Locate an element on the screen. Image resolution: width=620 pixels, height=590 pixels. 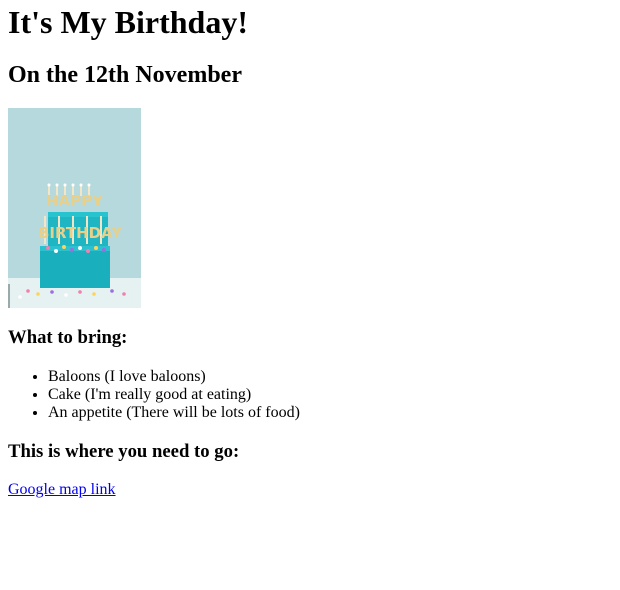
google-map-link: Google map link is located at coordinates (62, 490).